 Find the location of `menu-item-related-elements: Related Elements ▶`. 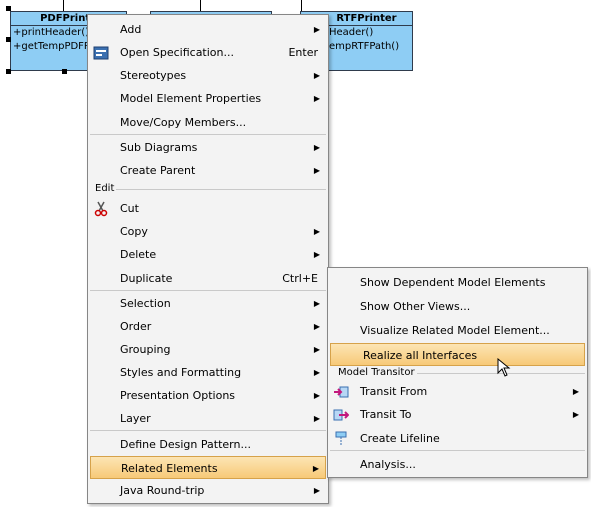

menu-item-related-elements: Related Elements ▶ is located at coordinates (208, 467).